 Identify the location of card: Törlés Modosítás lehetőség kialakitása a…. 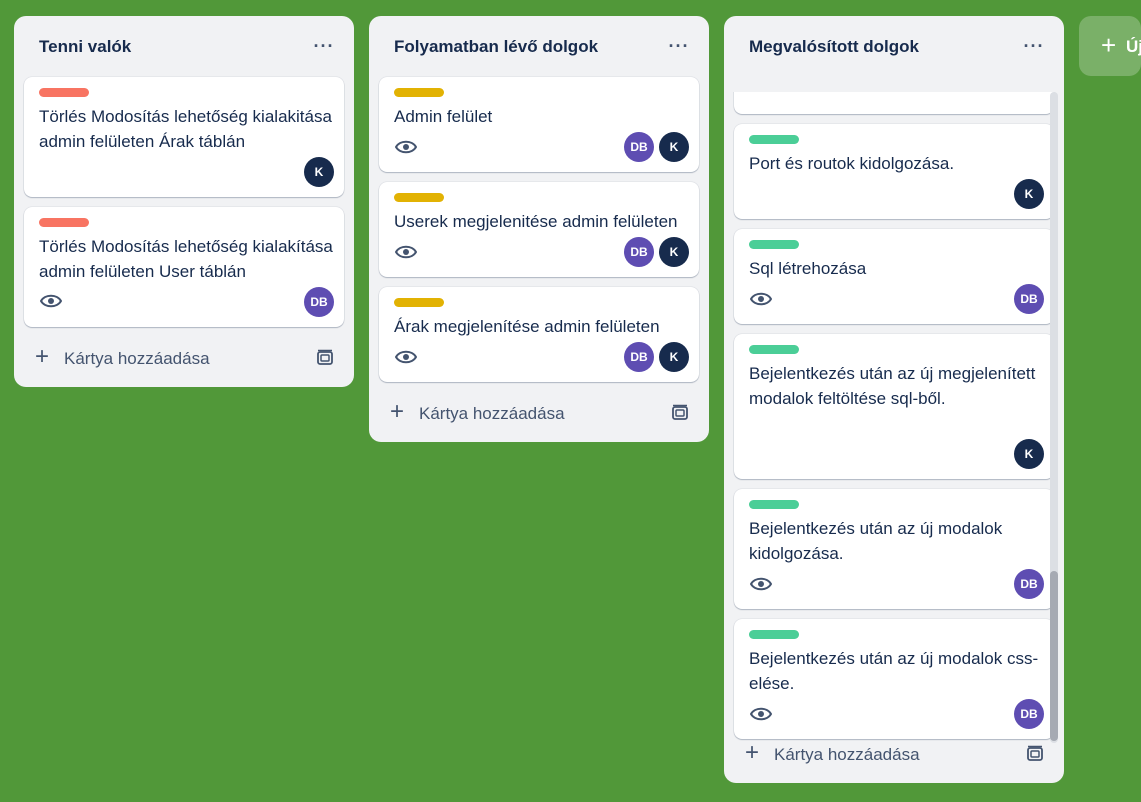
(184, 137).